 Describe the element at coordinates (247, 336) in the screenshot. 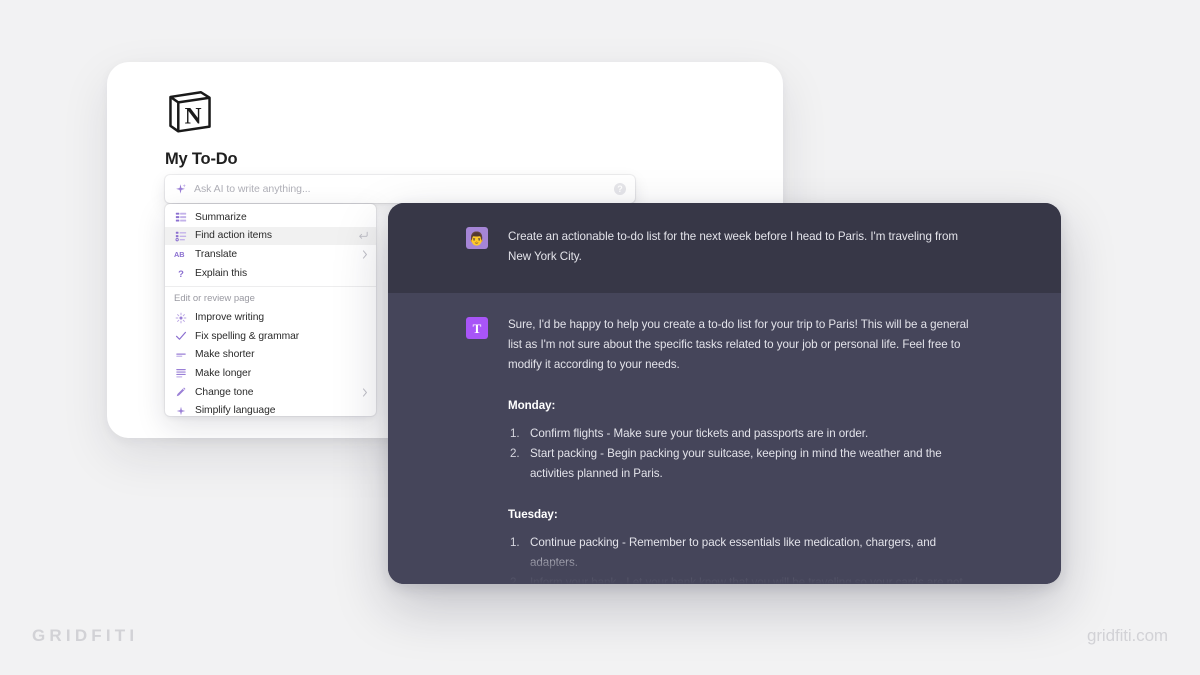

I see `menu-item-label: Fix spelling & grammar` at that location.